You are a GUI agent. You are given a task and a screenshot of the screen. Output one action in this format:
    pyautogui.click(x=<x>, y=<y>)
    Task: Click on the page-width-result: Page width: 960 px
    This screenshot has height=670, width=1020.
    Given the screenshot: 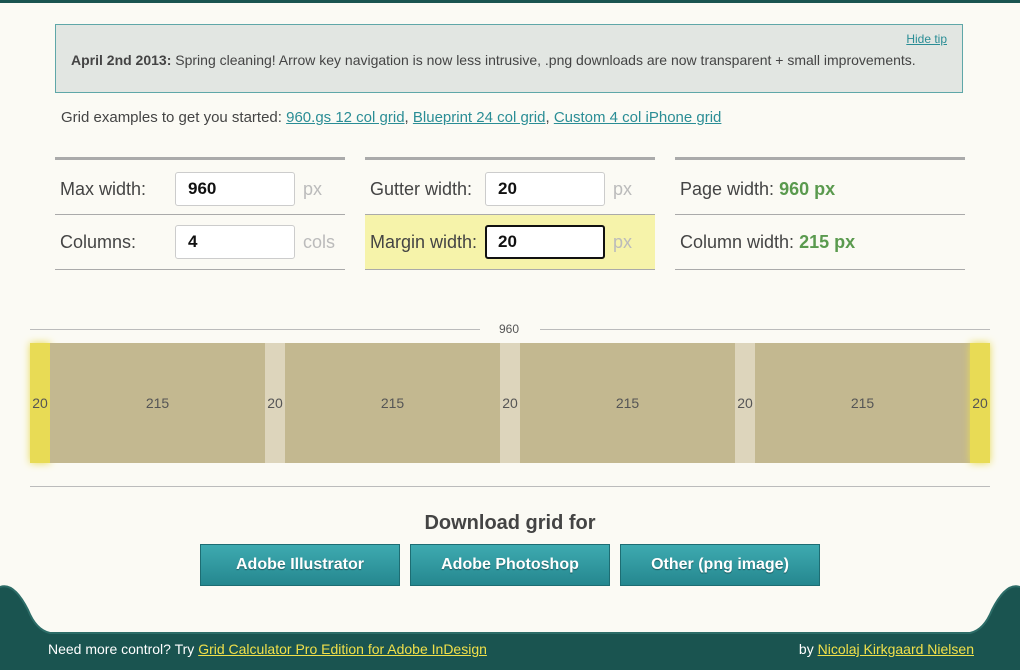 What is the action you would take?
    pyautogui.click(x=757, y=189)
    